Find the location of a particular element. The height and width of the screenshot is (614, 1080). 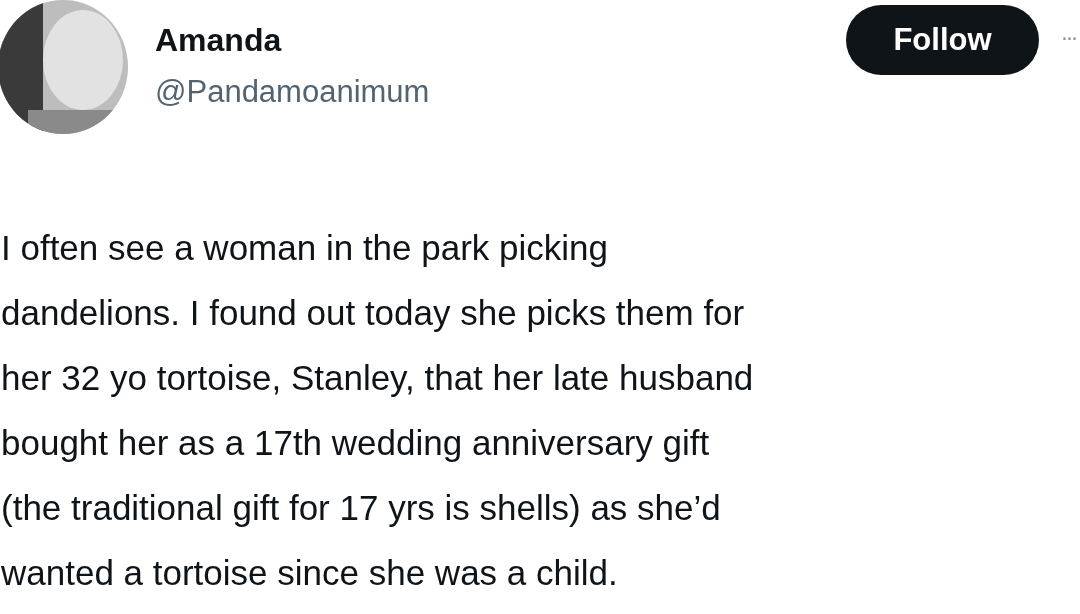

follow-button: Follow is located at coordinates (942, 40).